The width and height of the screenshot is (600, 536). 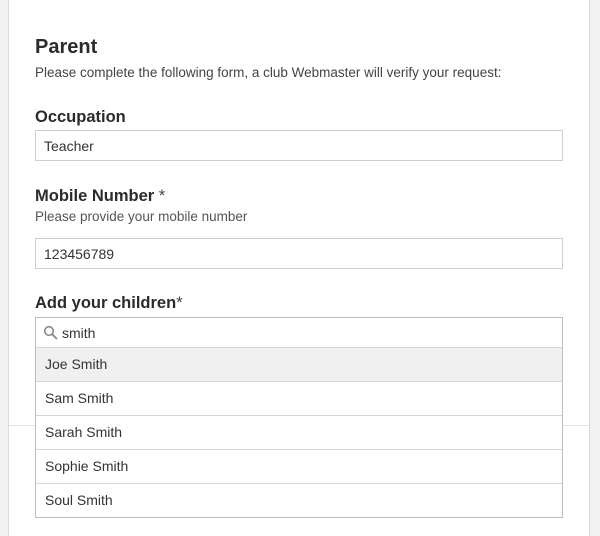 I want to click on mobile-help-text: Please provide your mobile number, so click(x=141, y=216).